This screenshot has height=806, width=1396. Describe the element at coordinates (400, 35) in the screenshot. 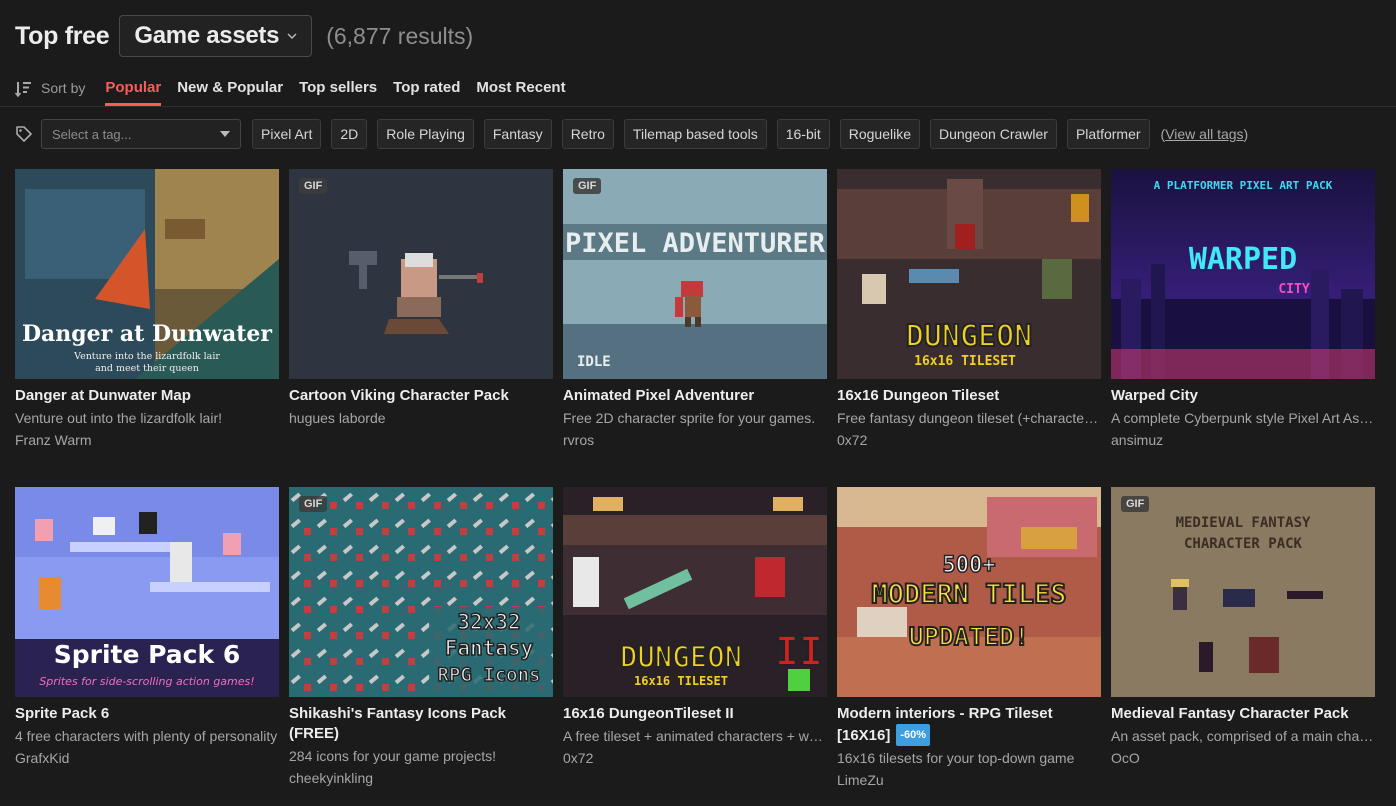

I see `results-count: (6,877 results)` at that location.